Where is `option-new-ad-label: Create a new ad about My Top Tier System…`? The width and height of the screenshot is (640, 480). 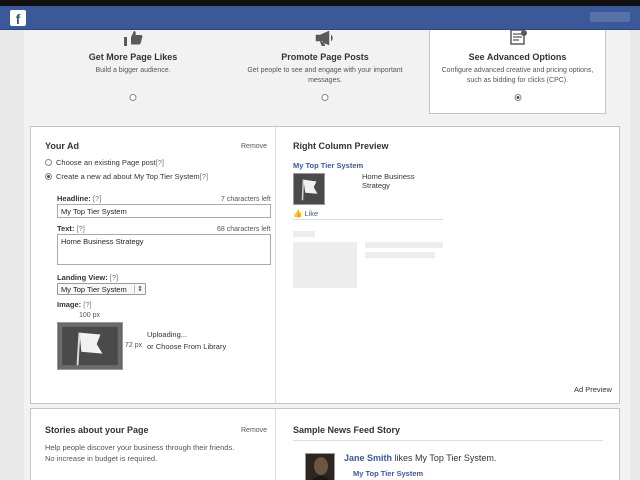
option-new-ad-label: Create a new ad about My Top Tier System… is located at coordinates (132, 176).